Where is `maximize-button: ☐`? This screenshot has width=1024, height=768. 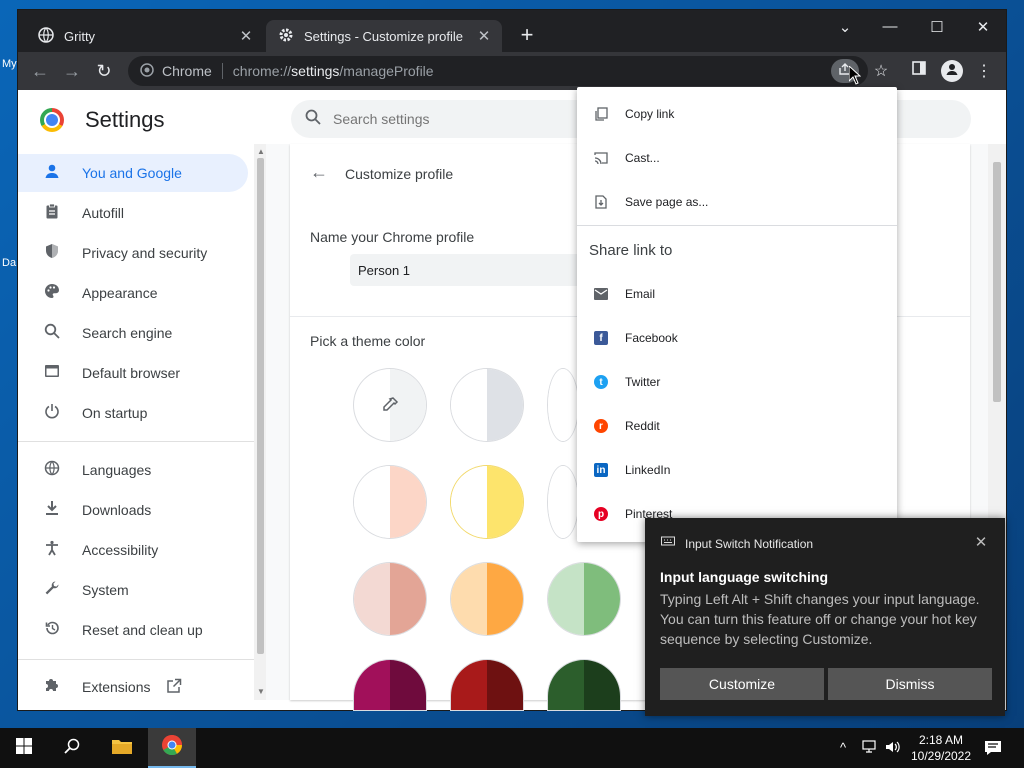 maximize-button: ☐ is located at coordinates (937, 27).